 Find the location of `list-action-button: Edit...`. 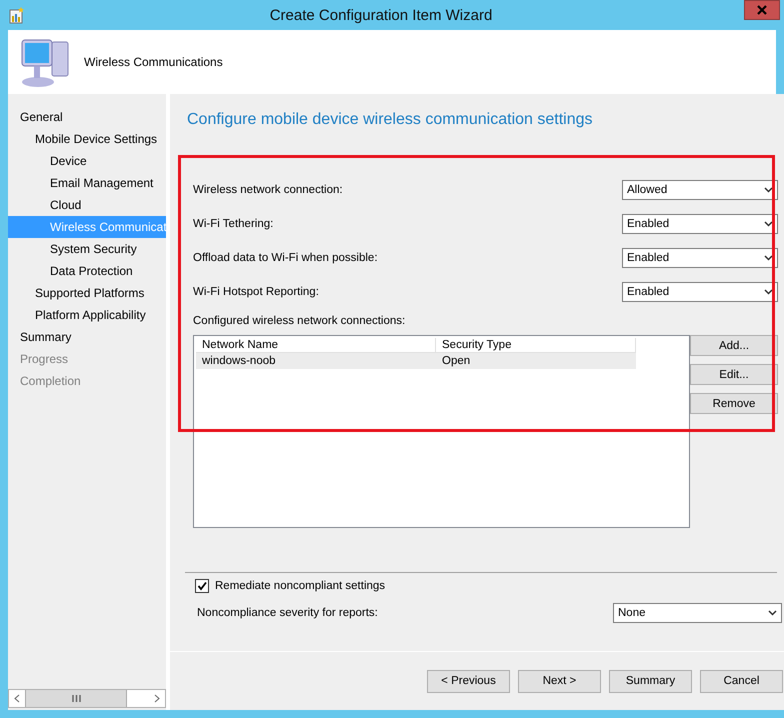

list-action-button: Edit... is located at coordinates (734, 374).